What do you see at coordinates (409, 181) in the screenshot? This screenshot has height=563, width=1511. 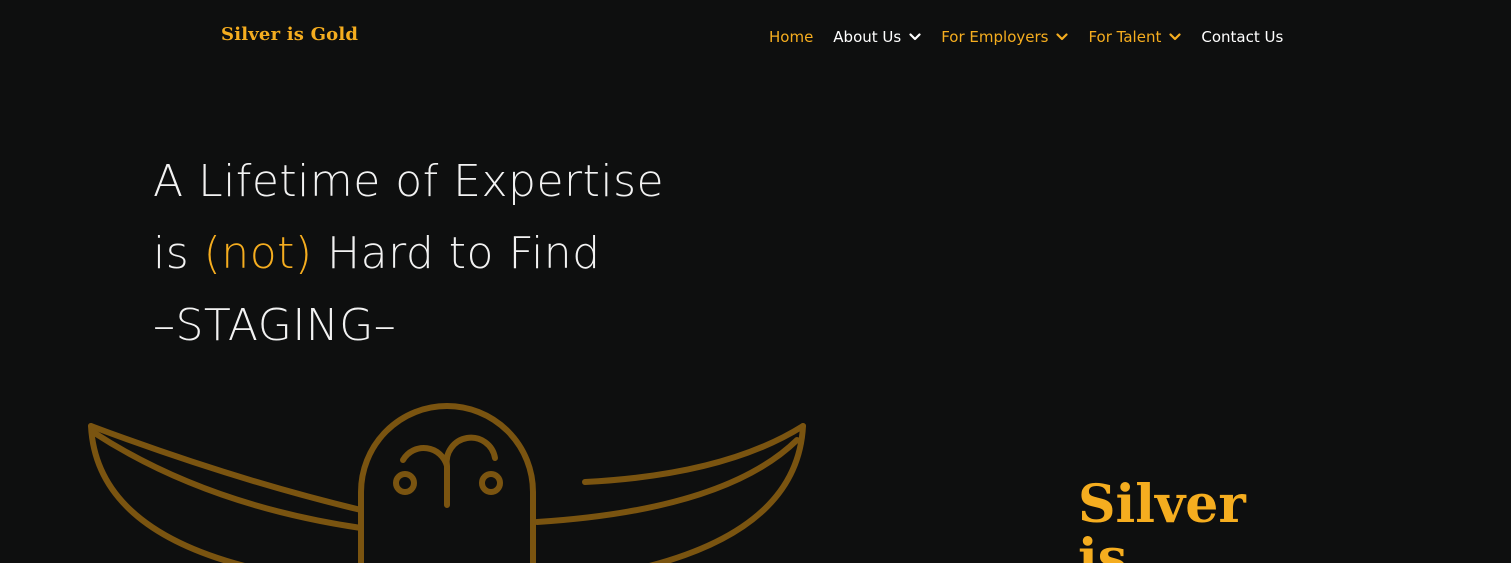 I see `hero-line-1: A Lifetime of Expertise` at bounding box center [409, 181].